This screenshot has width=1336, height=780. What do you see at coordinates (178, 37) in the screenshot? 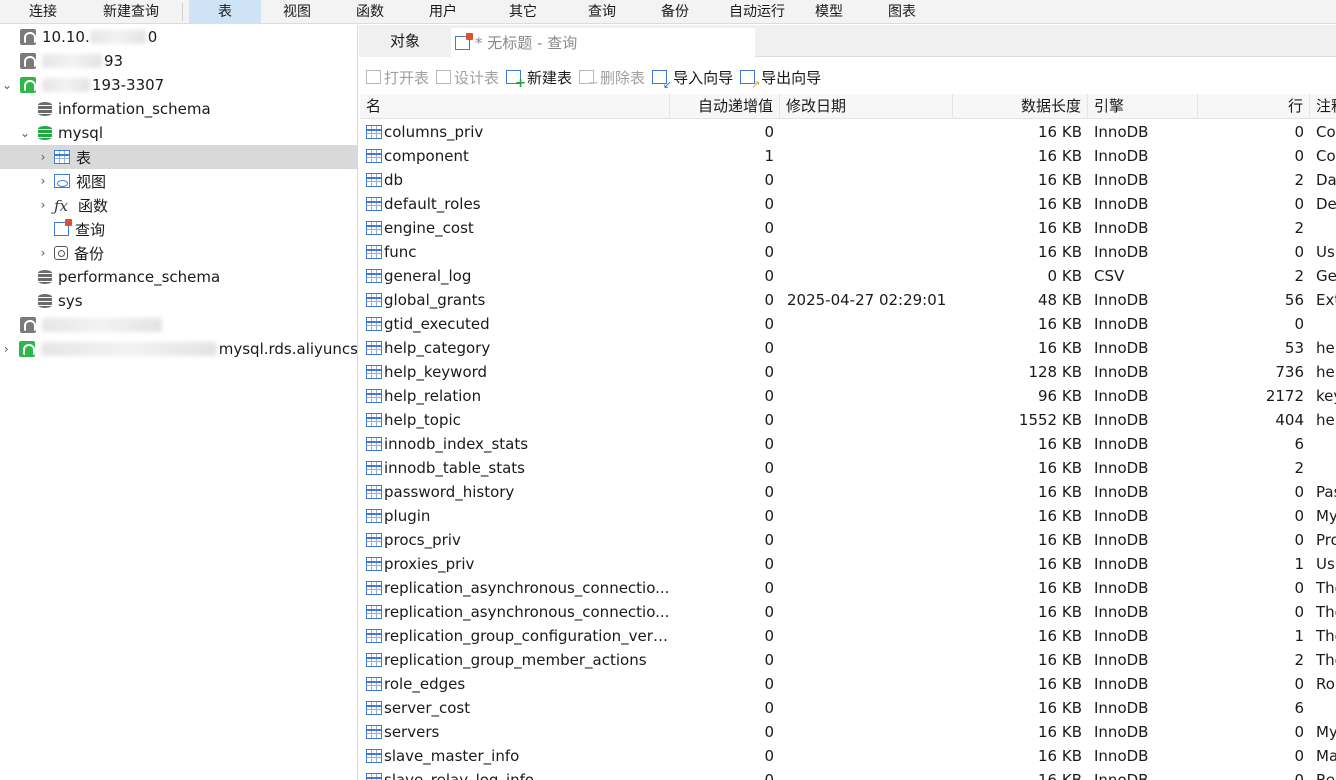
I see `tree-connection-1: 10.10. 0` at bounding box center [178, 37].